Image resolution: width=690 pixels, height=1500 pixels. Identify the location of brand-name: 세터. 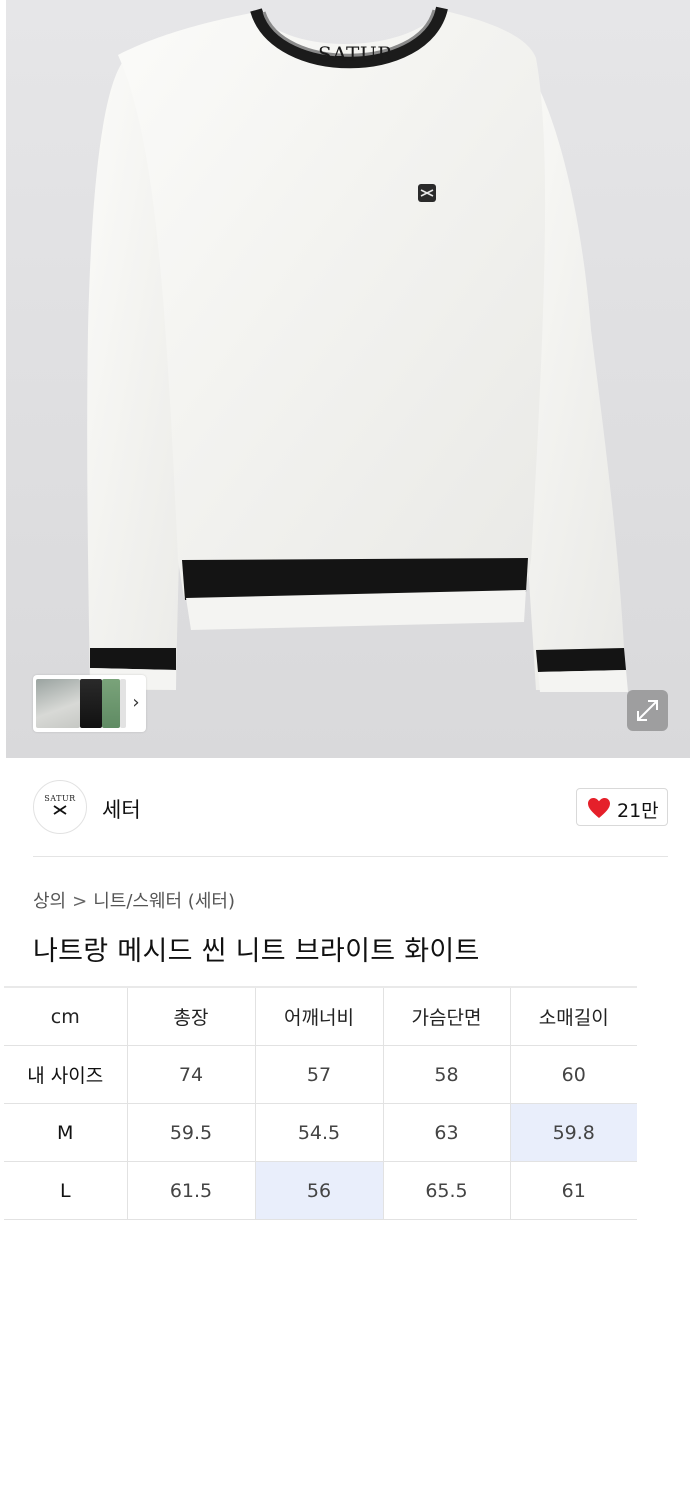
(121, 809).